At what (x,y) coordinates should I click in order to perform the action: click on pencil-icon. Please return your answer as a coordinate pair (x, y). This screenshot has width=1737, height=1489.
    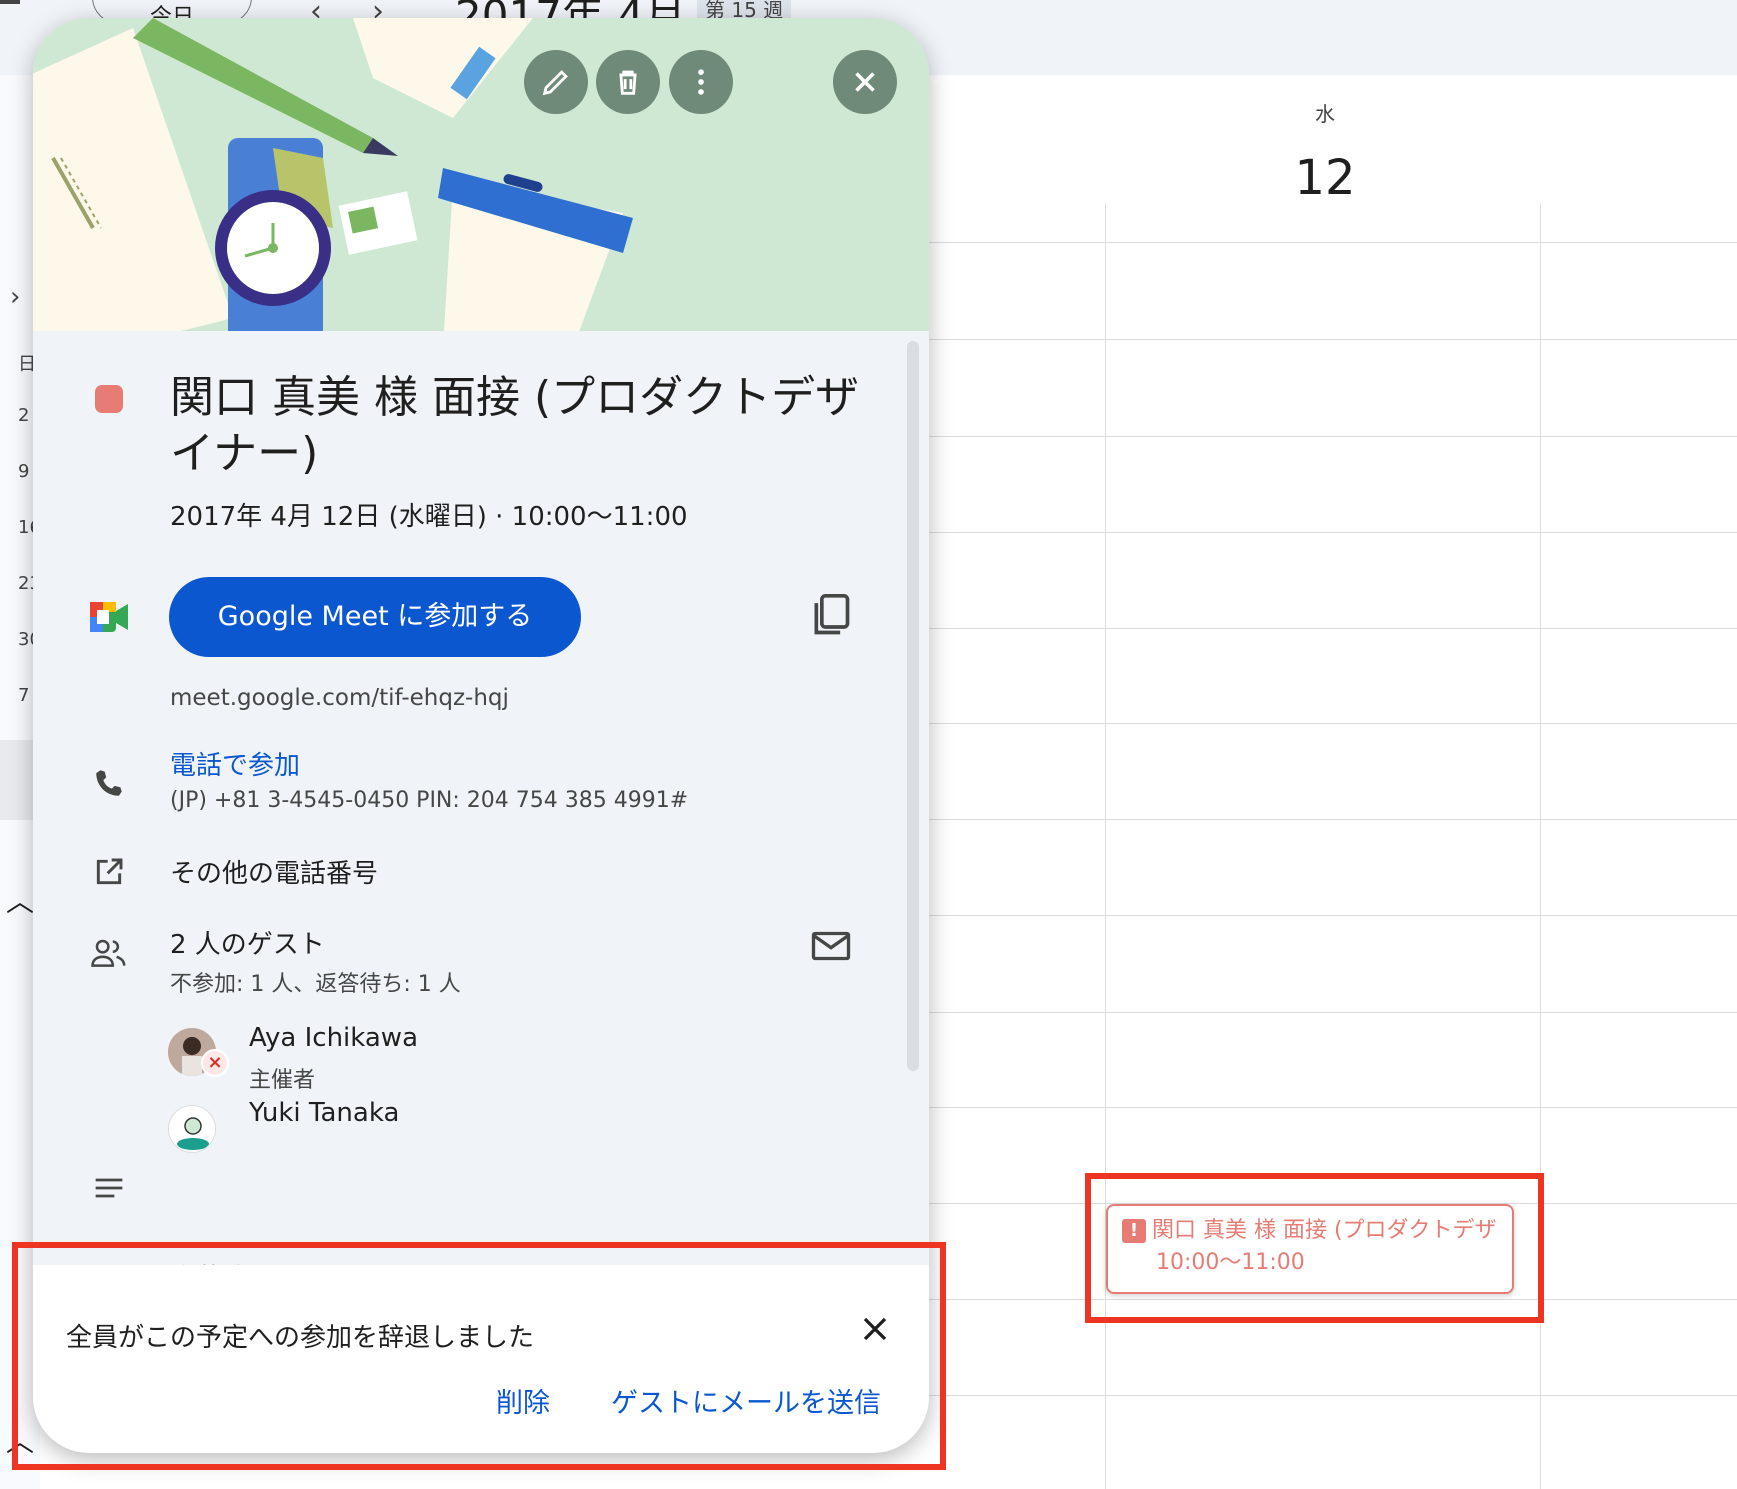
    Looking at the image, I should click on (555, 83).